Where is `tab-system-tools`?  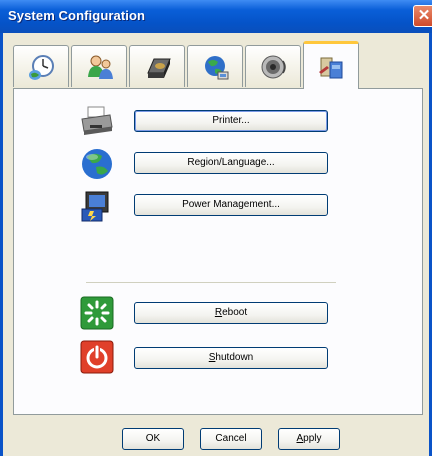 tab-system-tools is located at coordinates (331, 65).